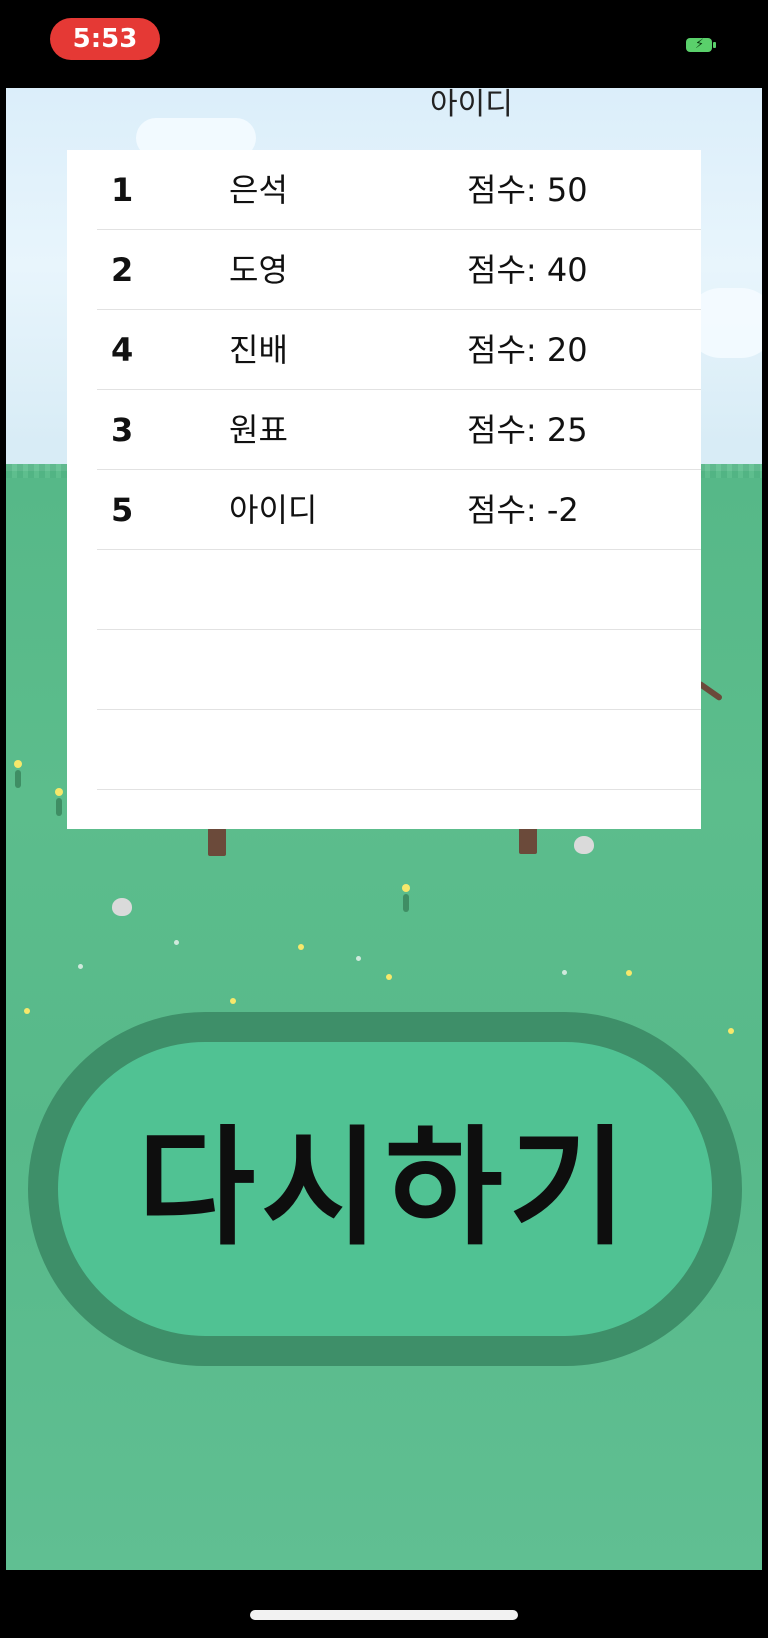 The image size is (768, 1638). I want to click on player-name: 아이디, so click(273, 510).